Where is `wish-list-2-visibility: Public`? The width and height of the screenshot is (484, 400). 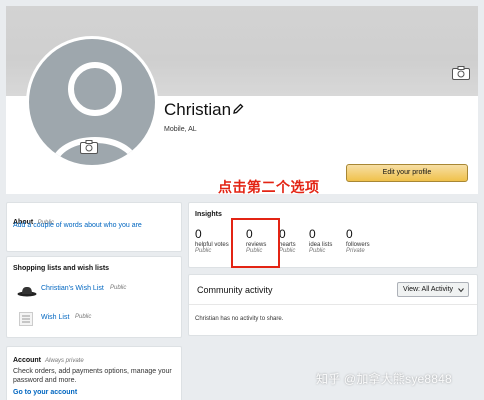
wish-list-2-visibility: Public is located at coordinates (83, 317).